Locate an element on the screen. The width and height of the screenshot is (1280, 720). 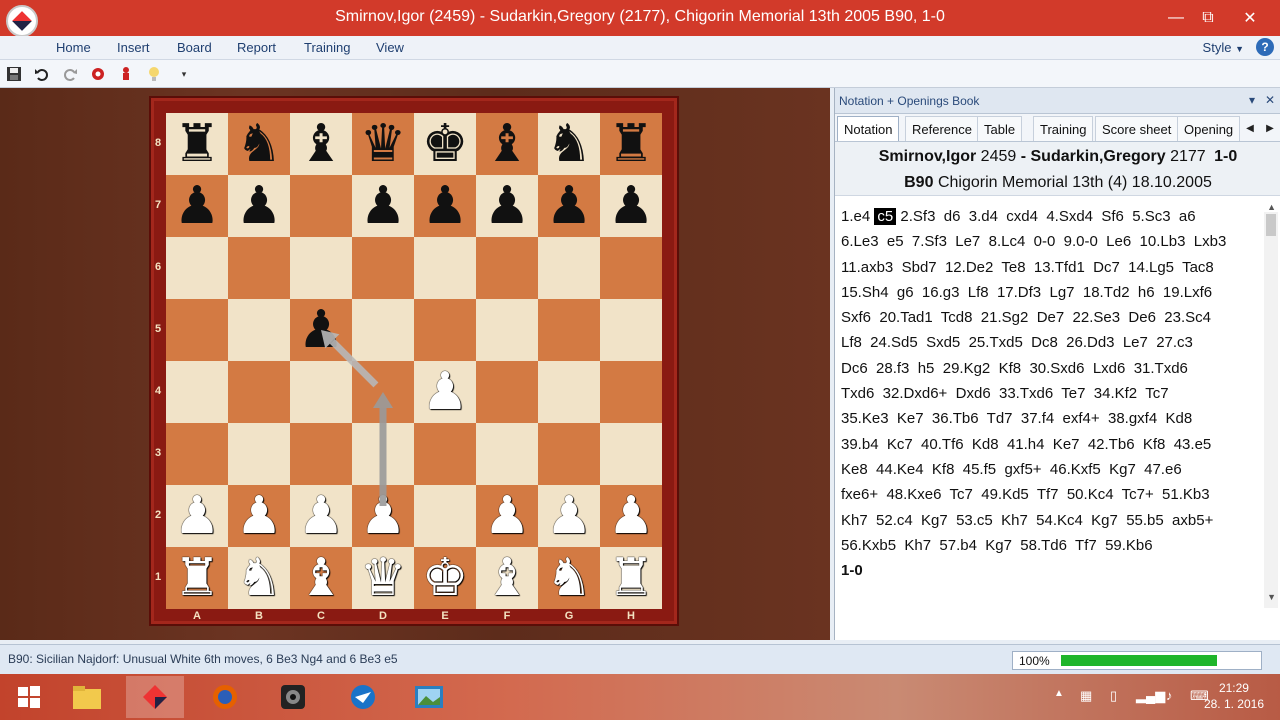
square-f4 is located at coordinates (507, 392).